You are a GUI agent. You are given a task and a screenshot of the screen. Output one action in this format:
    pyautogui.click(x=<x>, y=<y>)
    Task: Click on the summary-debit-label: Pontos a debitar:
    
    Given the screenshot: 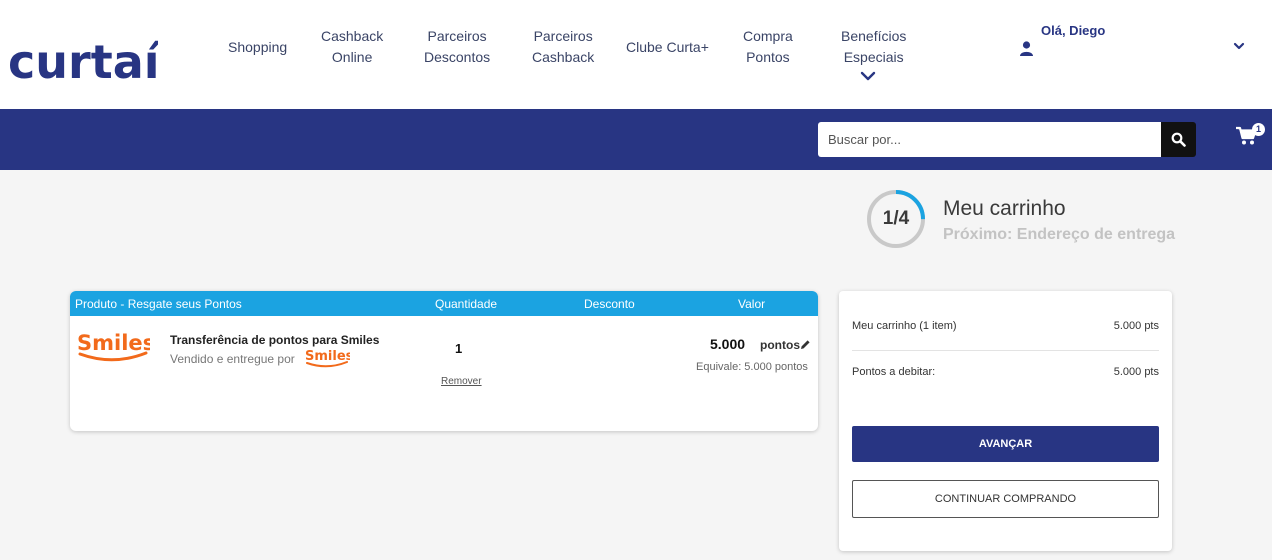 What is the action you would take?
    pyautogui.click(x=894, y=372)
    